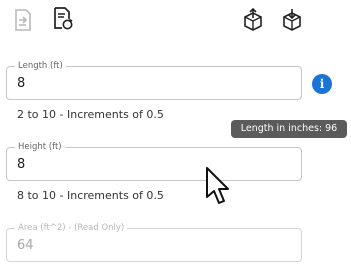 This screenshot has width=351, height=276. What do you see at coordinates (292, 20) in the screenshot?
I see `cube-import-icon` at bounding box center [292, 20].